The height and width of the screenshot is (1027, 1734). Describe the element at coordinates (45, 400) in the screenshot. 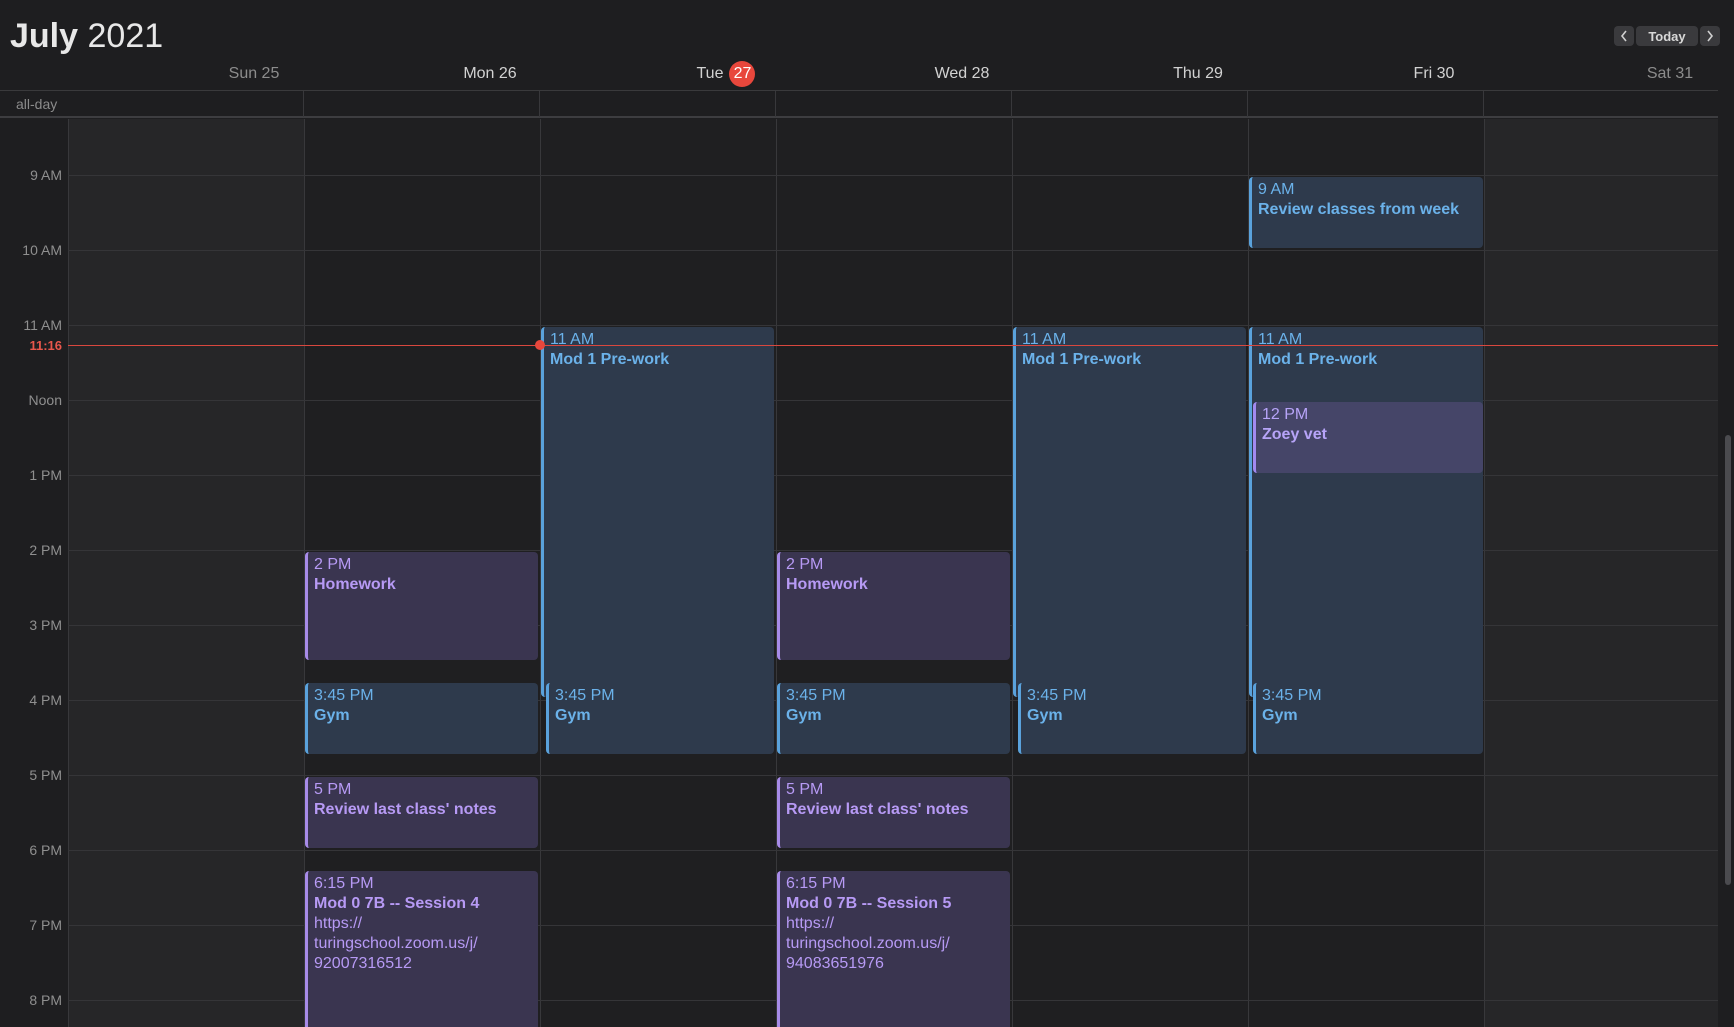

I see `hour-label: Noon` at that location.